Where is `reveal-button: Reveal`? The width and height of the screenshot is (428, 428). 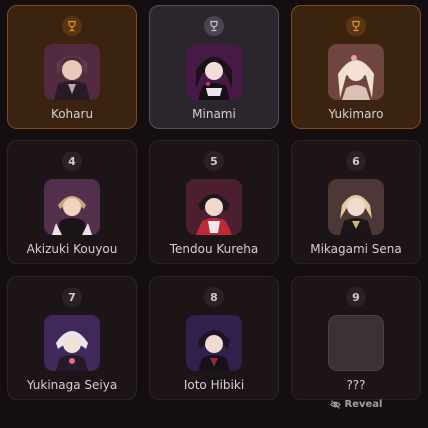
reveal-button: Reveal is located at coordinates (356, 404).